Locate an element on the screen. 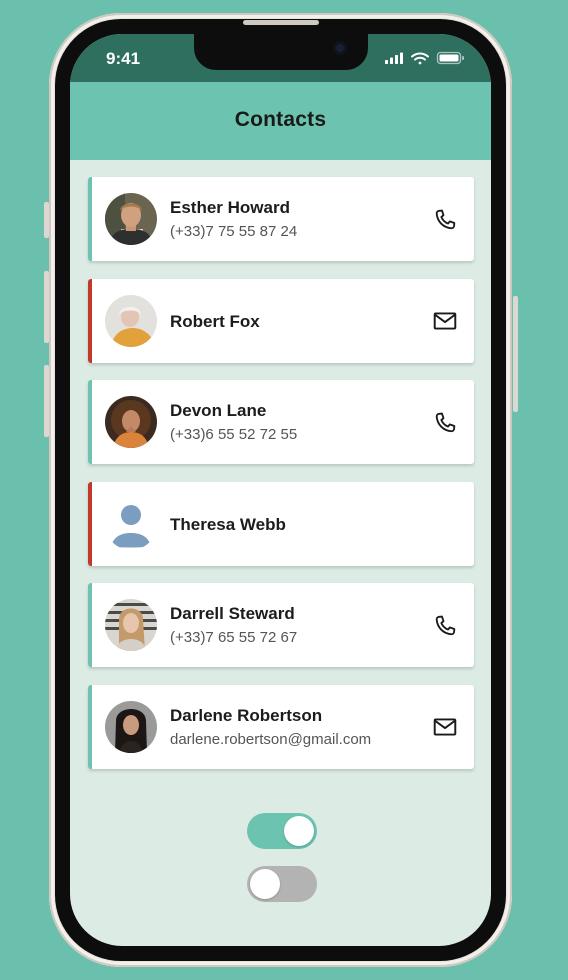  contact-card-darrell-steward: Darrell Steward (+33)7 65 55 72 67 is located at coordinates (281, 625).